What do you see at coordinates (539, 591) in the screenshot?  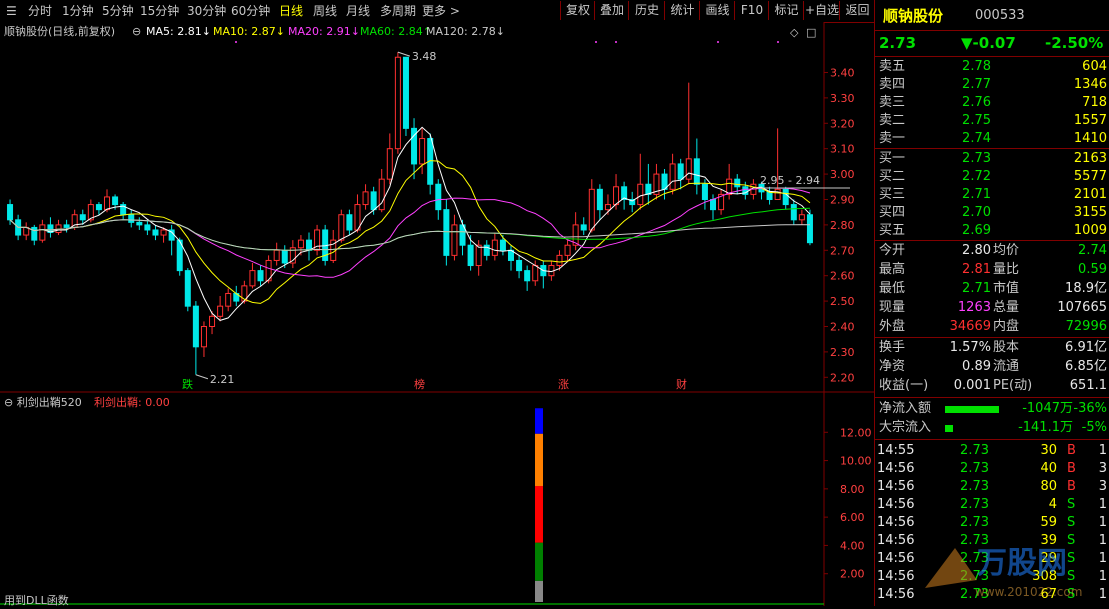 I see `indicator-bar-segment` at bounding box center [539, 591].